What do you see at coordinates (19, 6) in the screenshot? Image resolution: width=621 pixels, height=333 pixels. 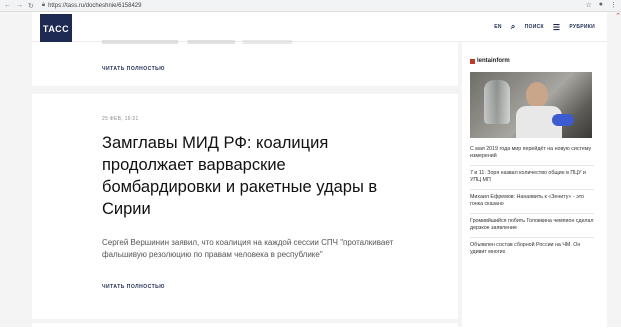 I see `forward-icon: →` at bounding box center [19, 6].